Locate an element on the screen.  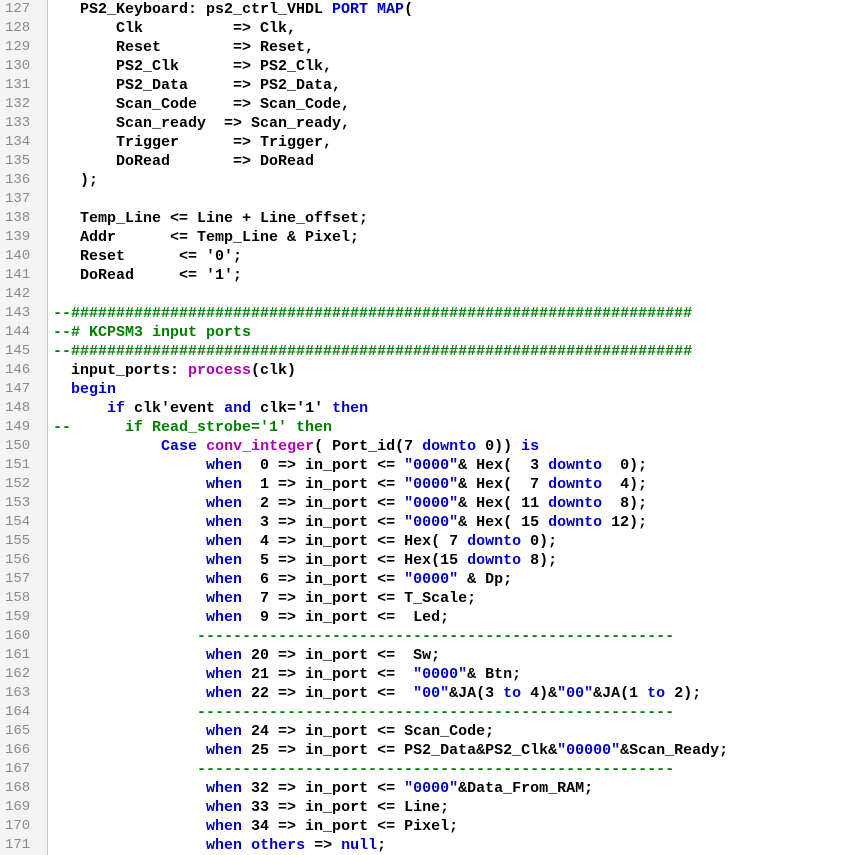
code-line: 130 PS2_Clk => PS2_Clk, is located at coordinates (429, 66).